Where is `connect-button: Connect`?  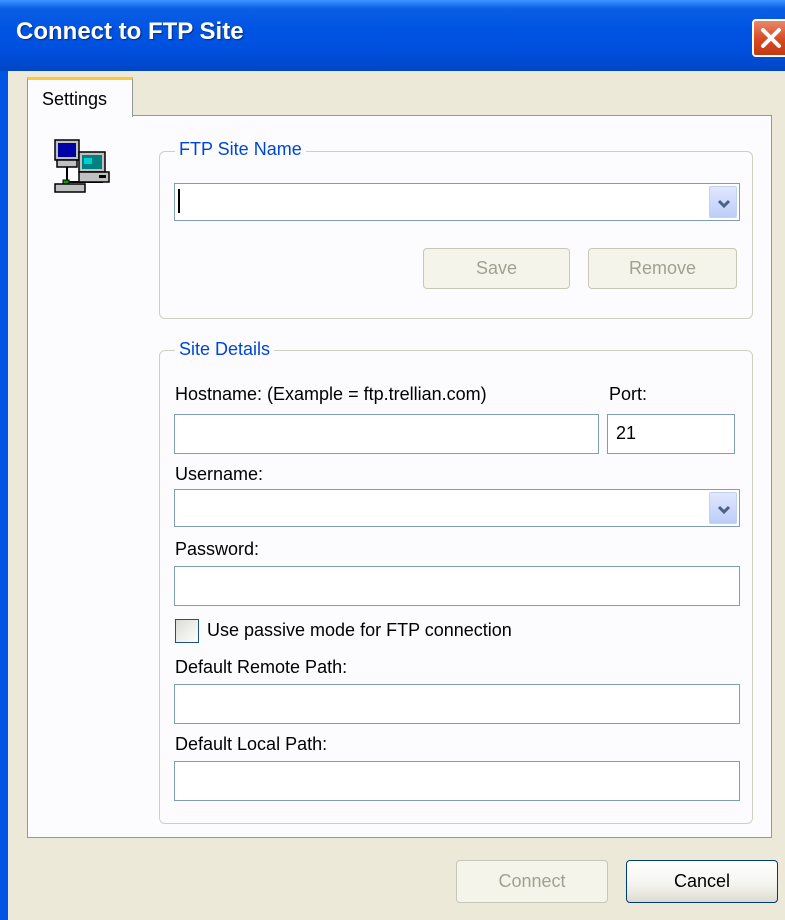 connect-button: Connect is located at coordinates (532, 881).